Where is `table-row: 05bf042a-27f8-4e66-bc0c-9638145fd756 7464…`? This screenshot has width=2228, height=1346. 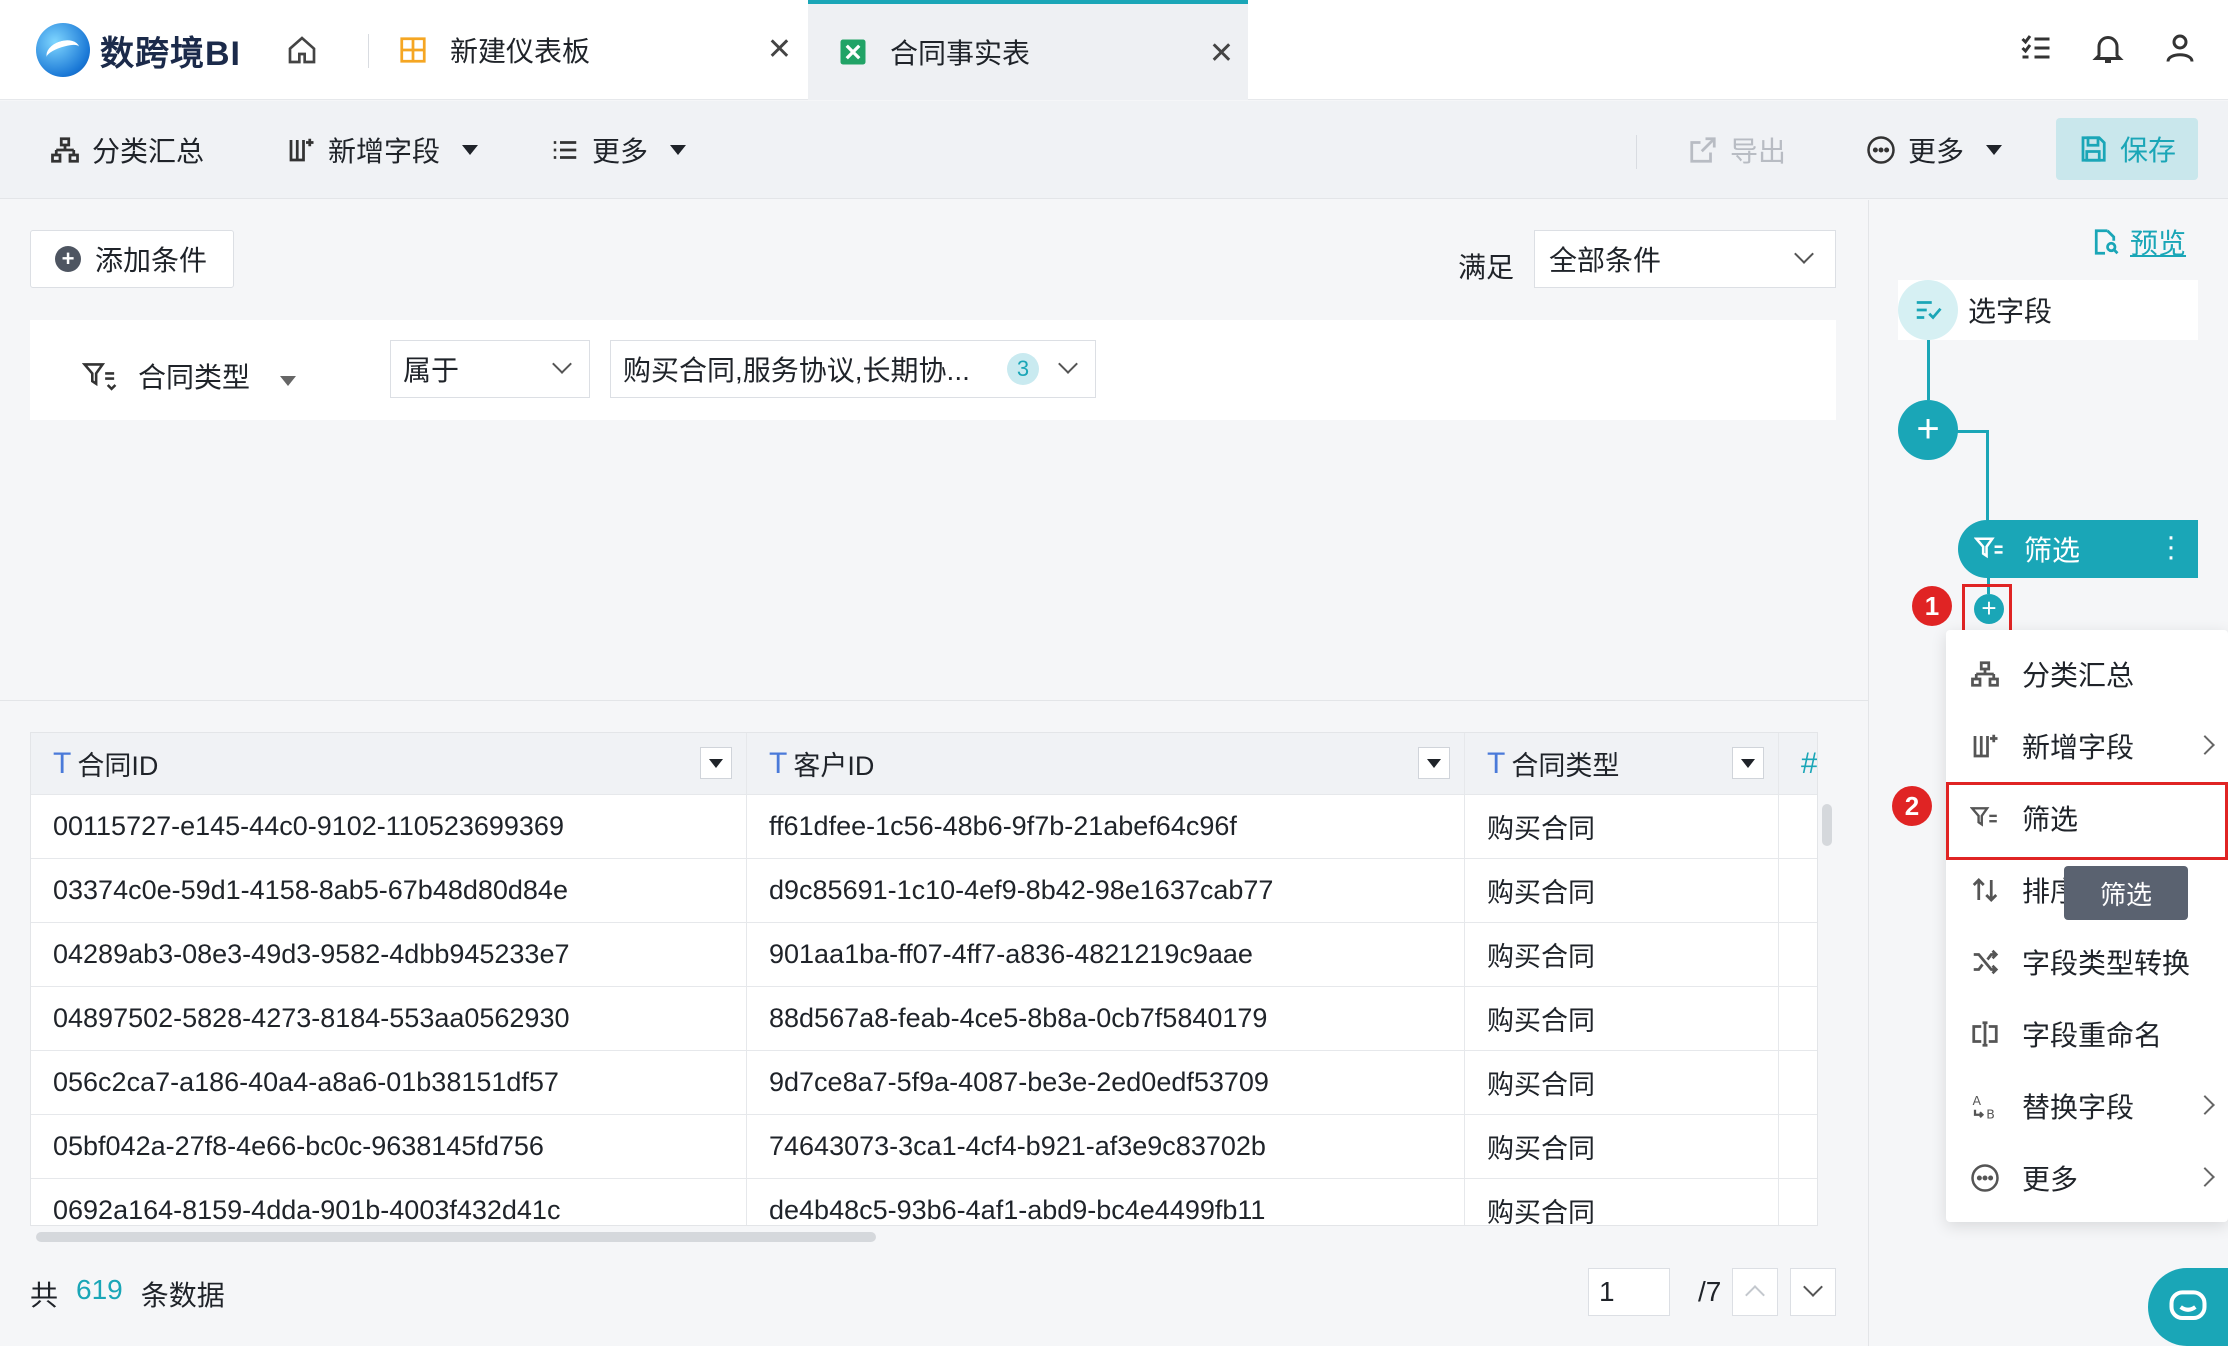 table-row: 05bf042a-27f8-4e66-bc0c-9638145fd756 7464… is located at coordinates (924, 1147).